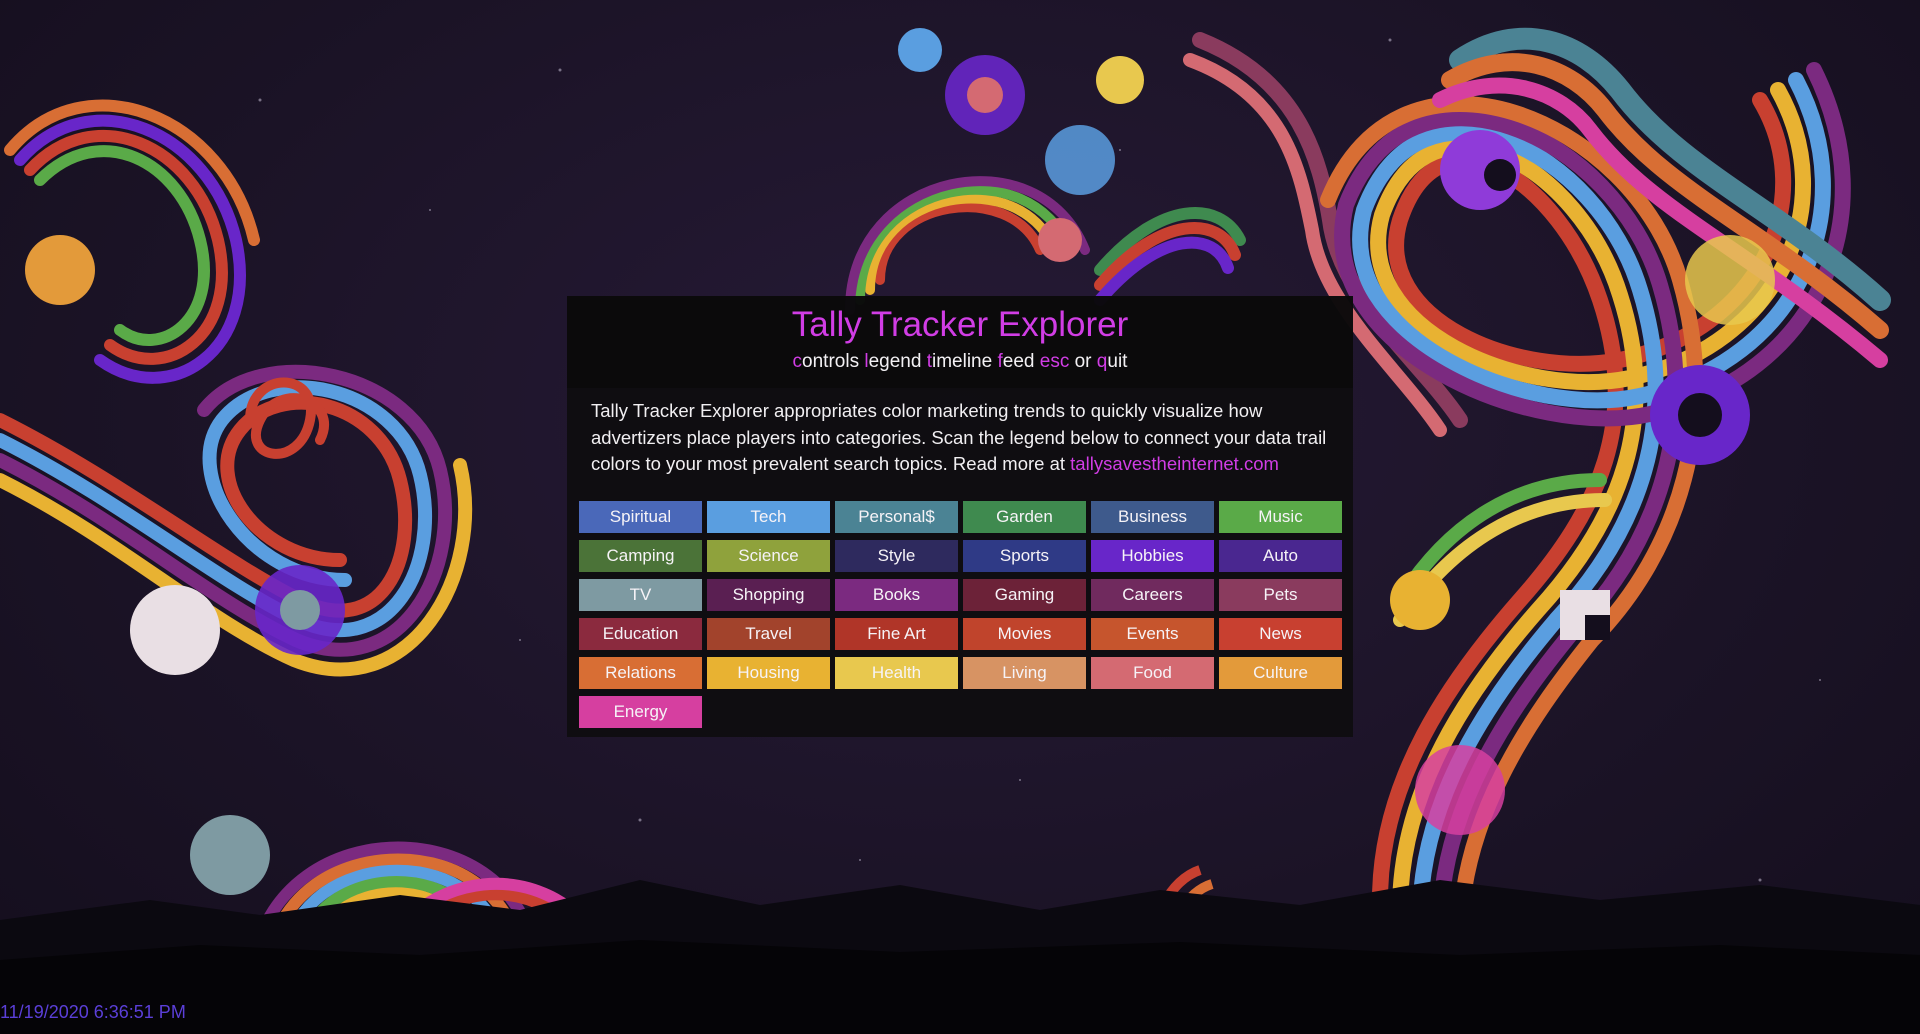 The width and height of the screenshot is (1920, 1034). What do you see at coordinates (768, 595) in the screenshot?
I see `legend-item-shopping: Shopping` at bounding box center [768, 595].